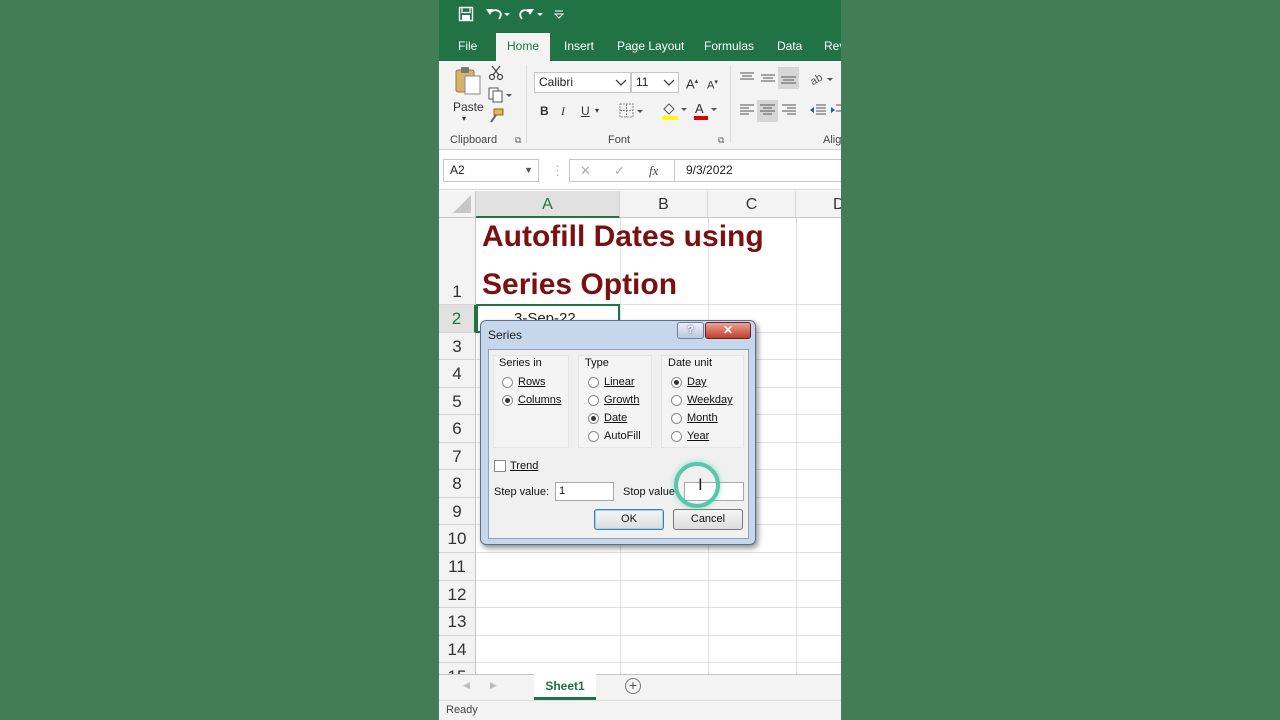  What do you see at coordinates (655, 82) in the screenshot?
I see `font-size-combo: 11` at bounding box center [655, 82].